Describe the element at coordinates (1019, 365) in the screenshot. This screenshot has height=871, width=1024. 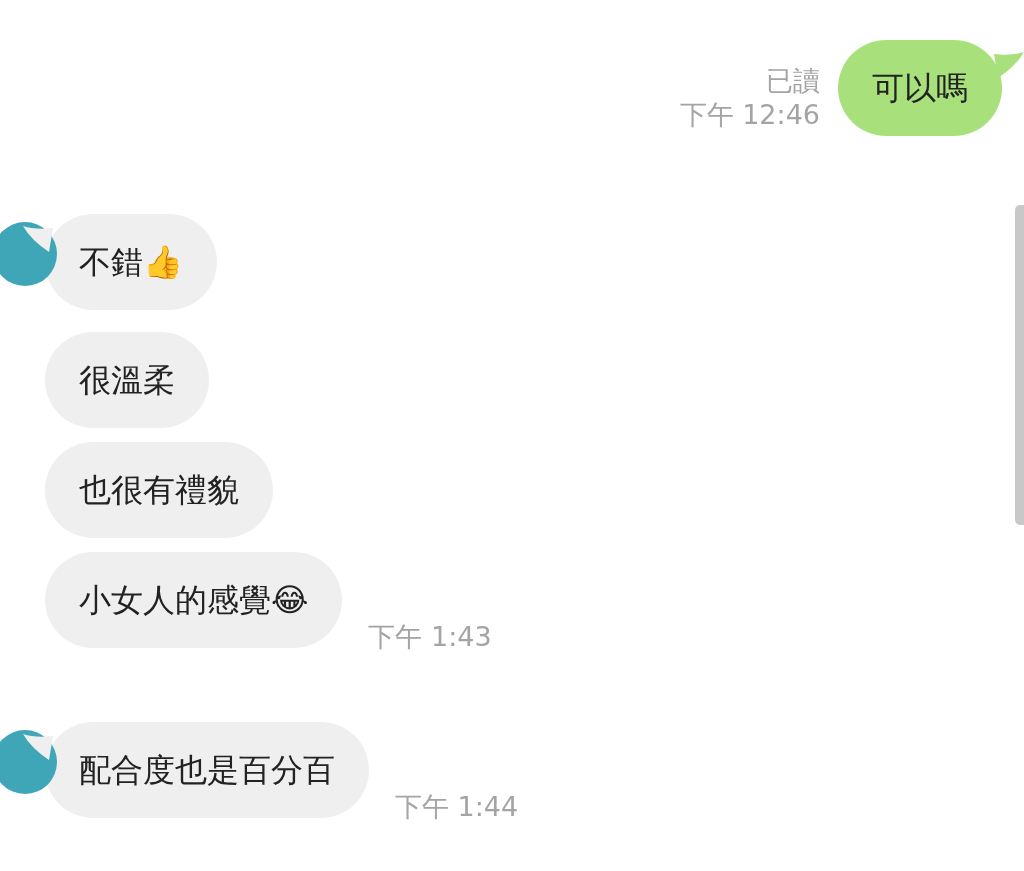
I see `scroll-bar` at that location.